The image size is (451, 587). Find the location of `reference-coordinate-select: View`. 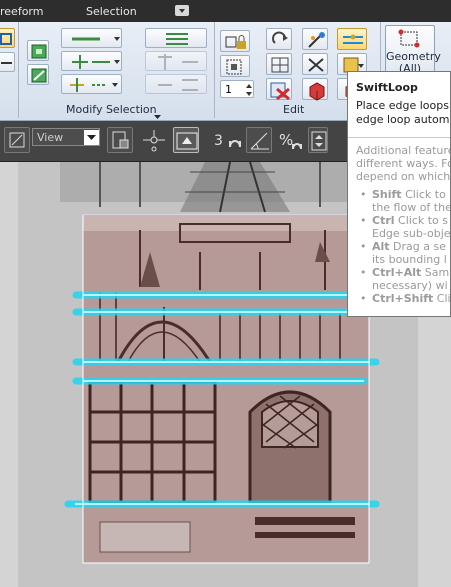

reference-coordinate-select: View is located at coordinates (66, 137).